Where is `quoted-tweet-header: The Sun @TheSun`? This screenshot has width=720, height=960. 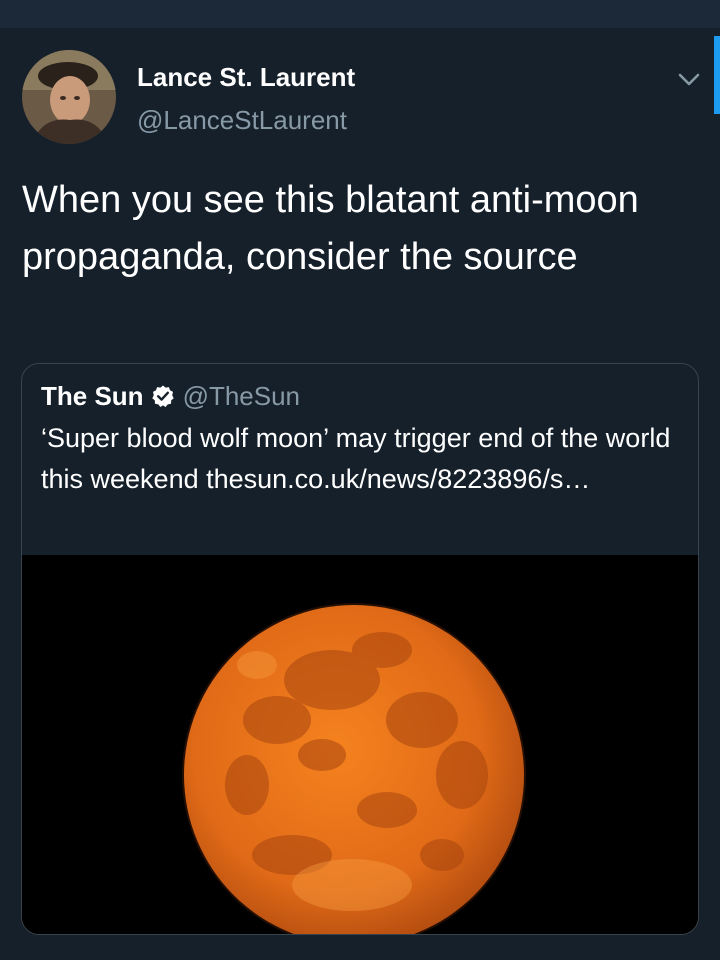 quoted-tweet-header: The Sun @TheSun is located at coordinates (170, 396).